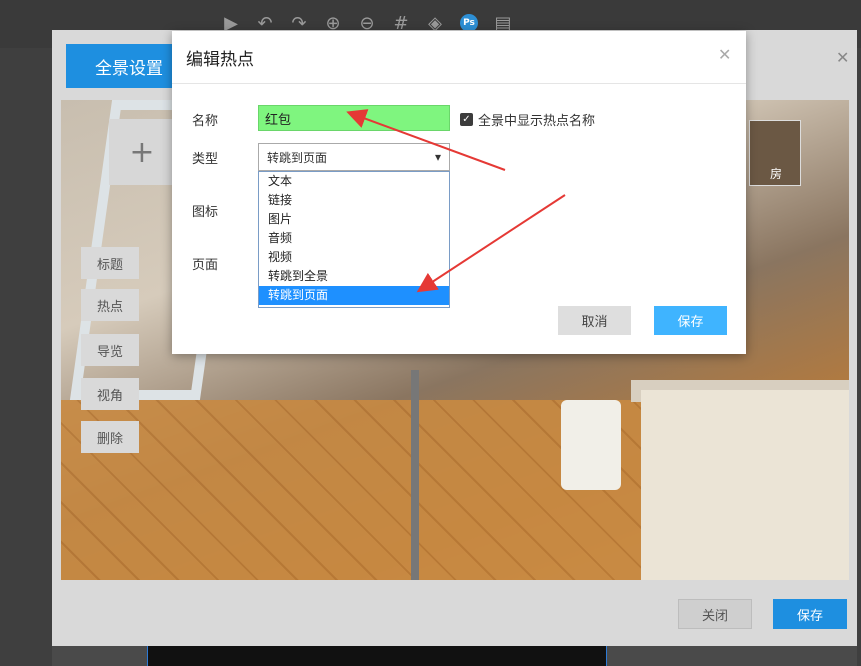 The width and height of the screenshot is (861, 666). I want to click on vanity-cabinet, so click(745, 485).